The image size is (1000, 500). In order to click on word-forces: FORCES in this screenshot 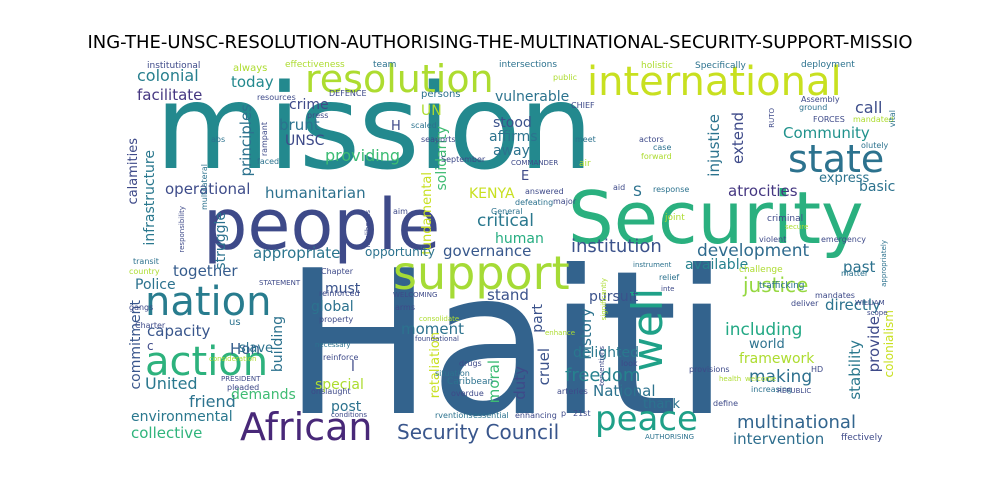, I will do `click(829, 119)`.